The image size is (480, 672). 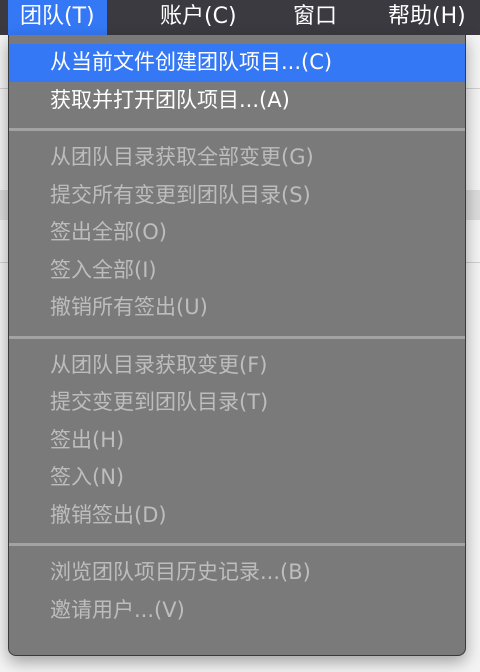 I want to click on menu-bar: 团队(T) 账户(C) 窗口 帮助(H), so click(x=240, y=17).